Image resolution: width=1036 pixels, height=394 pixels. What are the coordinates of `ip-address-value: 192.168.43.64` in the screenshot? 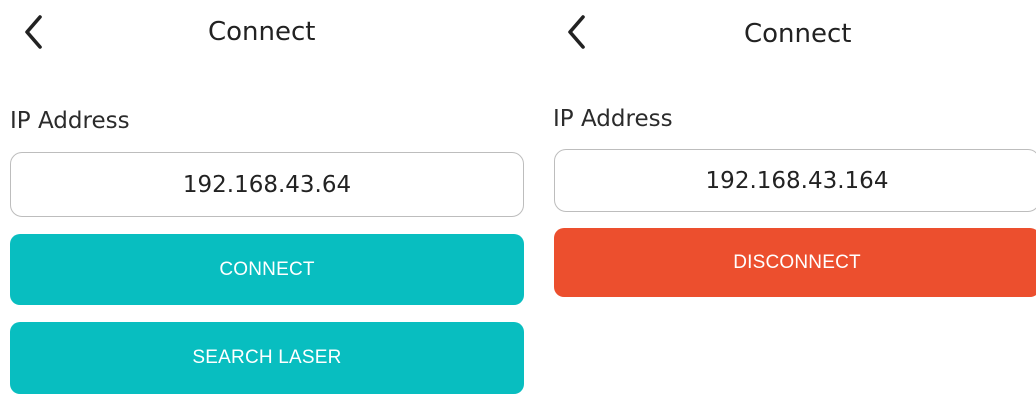 It's located at (267, 184).